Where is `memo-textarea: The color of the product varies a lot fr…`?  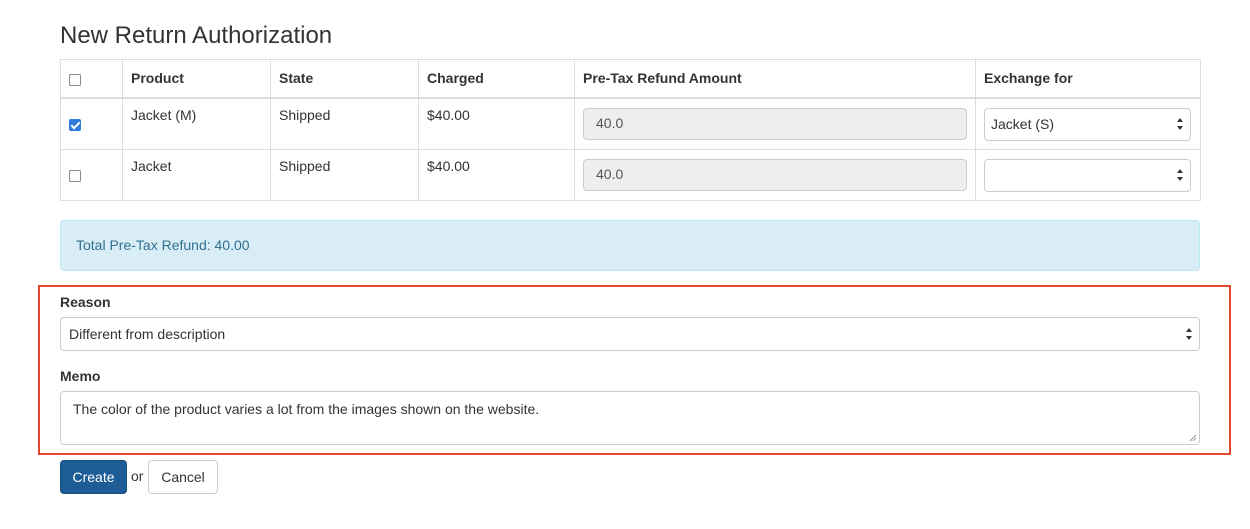 memo-textarea: The color of the product varies a lot fr… is located at coordinates (630, 418).